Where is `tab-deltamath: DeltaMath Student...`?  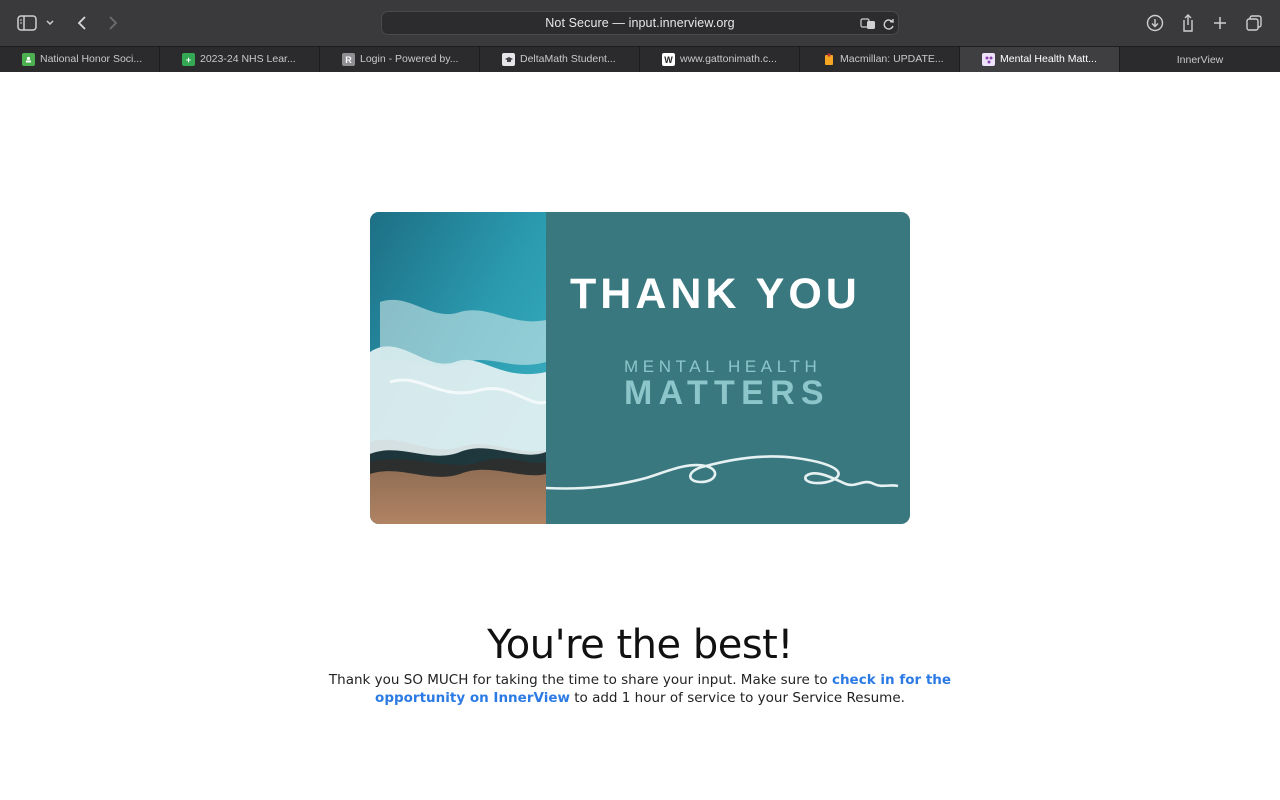
tab-deltamath: DeltaMath Student... is located at coordinates (560, 59).